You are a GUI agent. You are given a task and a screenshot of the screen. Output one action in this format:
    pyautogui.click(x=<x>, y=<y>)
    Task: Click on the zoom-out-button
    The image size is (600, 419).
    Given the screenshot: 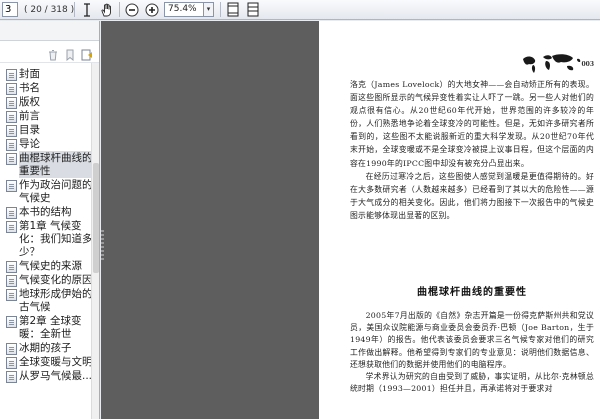 What is the action you would take?
    pyautogui.click(x=132, y=10)
    